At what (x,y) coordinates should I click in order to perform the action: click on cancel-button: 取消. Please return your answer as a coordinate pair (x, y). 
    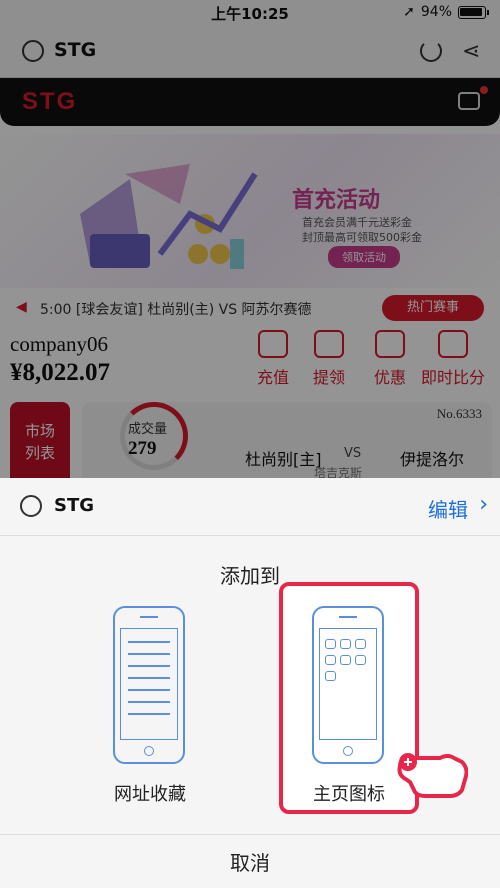
    Looking at the image, I should click on (250, 861).